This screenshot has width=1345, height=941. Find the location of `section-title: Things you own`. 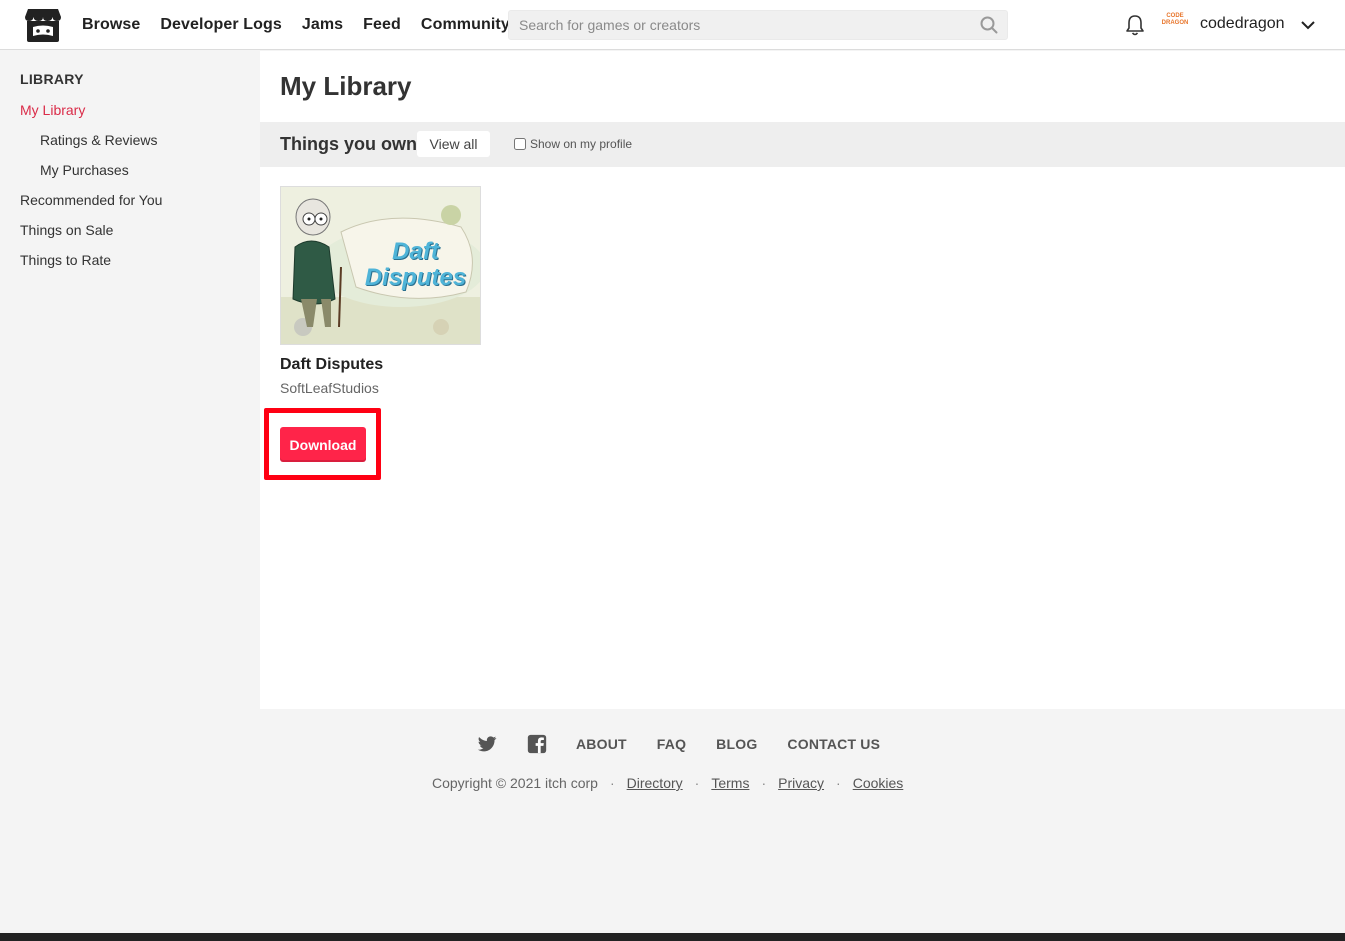

section-title: Things you own is located at coordinates (348, 144).